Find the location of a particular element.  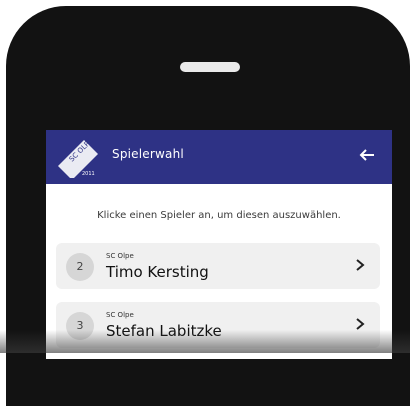

page-title: Spielerwahl is located at coordinates (148, 154).